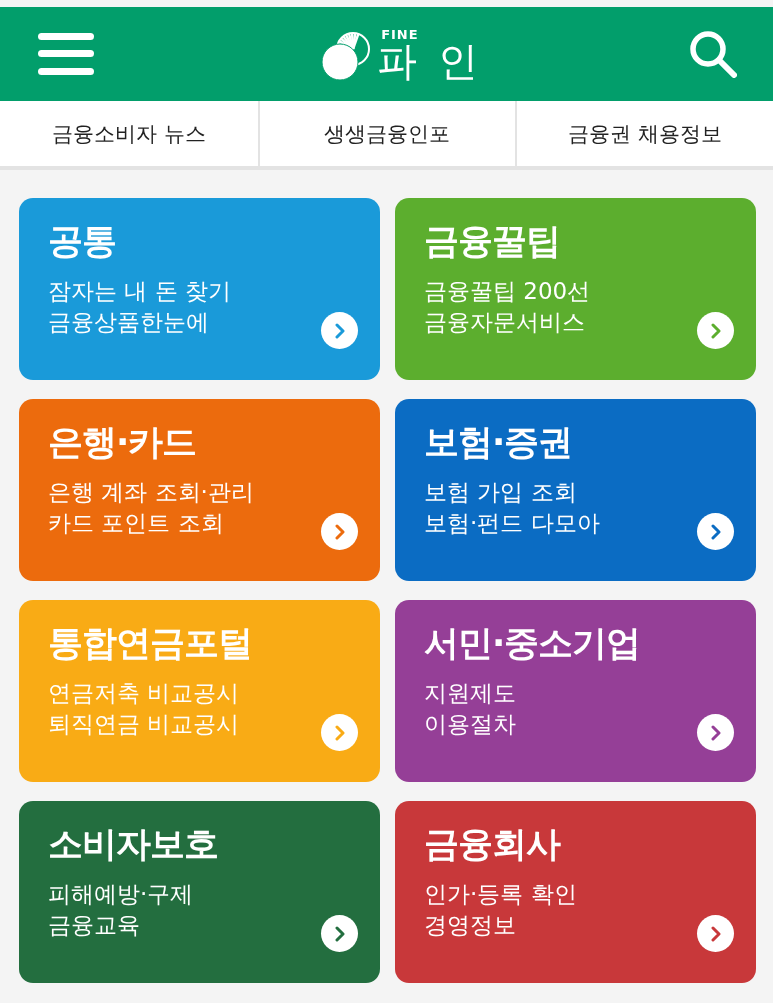 Image resolution: width=773 pixels, height=1003 pixels. I want to click on category-card: 공통 잠자는 내 돈 찾기 금융상품한눈에, so click(199, 289).